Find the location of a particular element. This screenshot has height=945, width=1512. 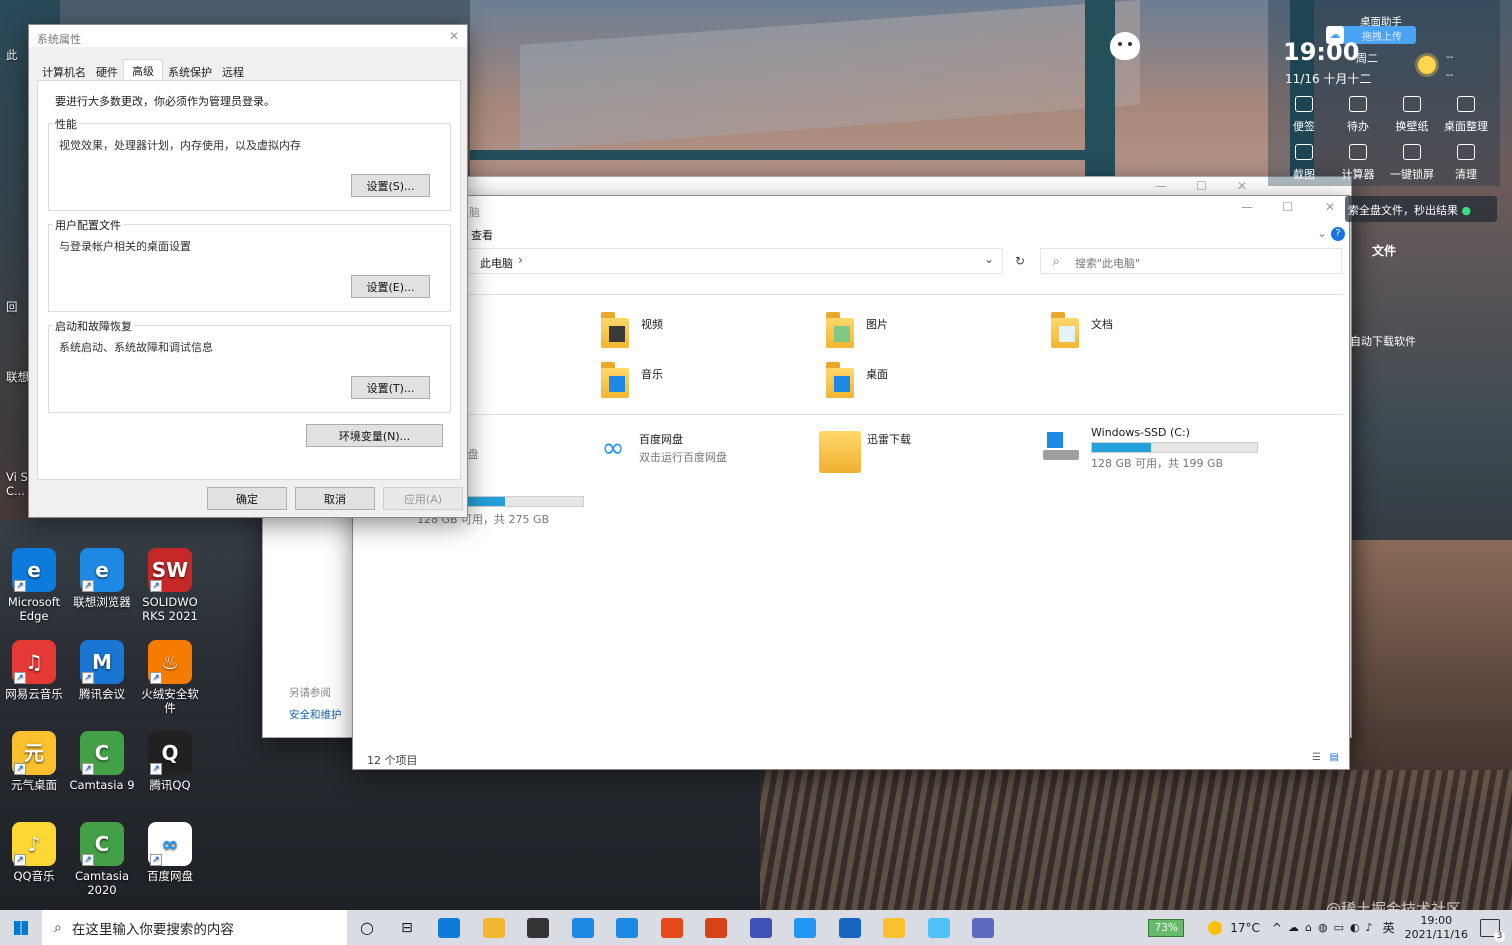

tray-icons: ☁⌂◍▭◐♪ is located at coordinates (1333, 927).